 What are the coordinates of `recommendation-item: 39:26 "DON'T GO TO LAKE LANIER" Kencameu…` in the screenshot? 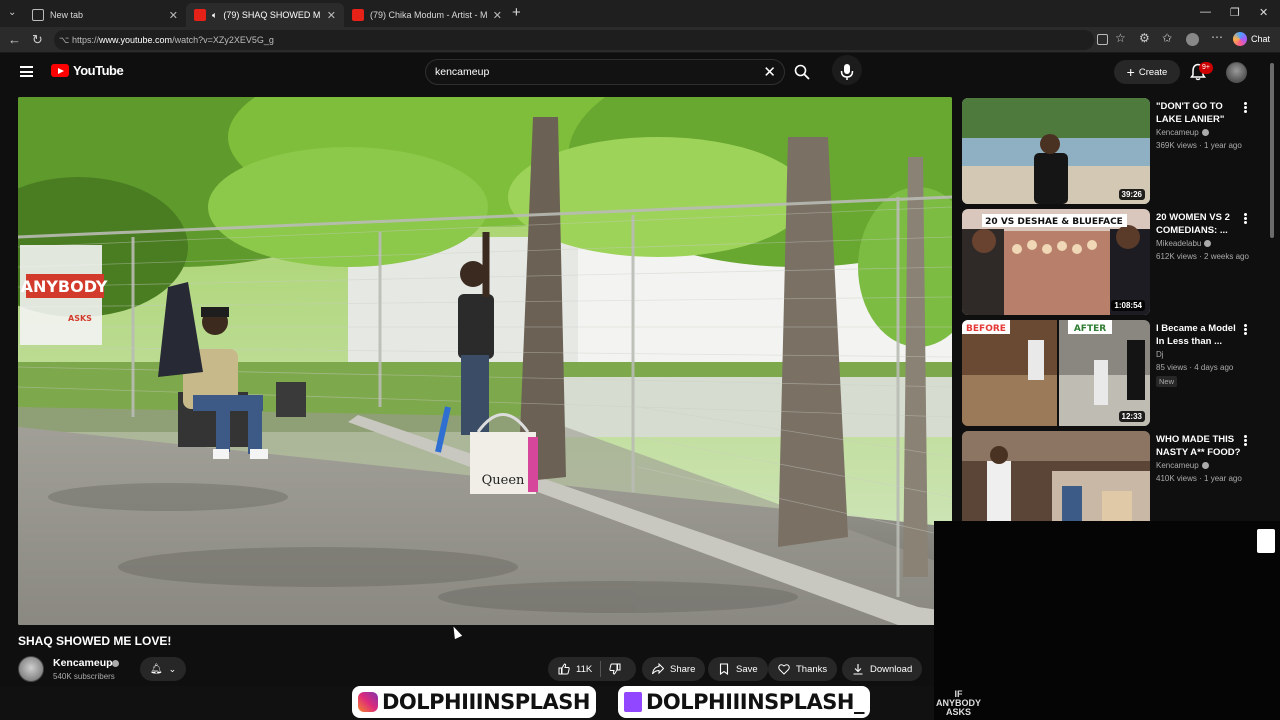 It's located at (1112, 152).